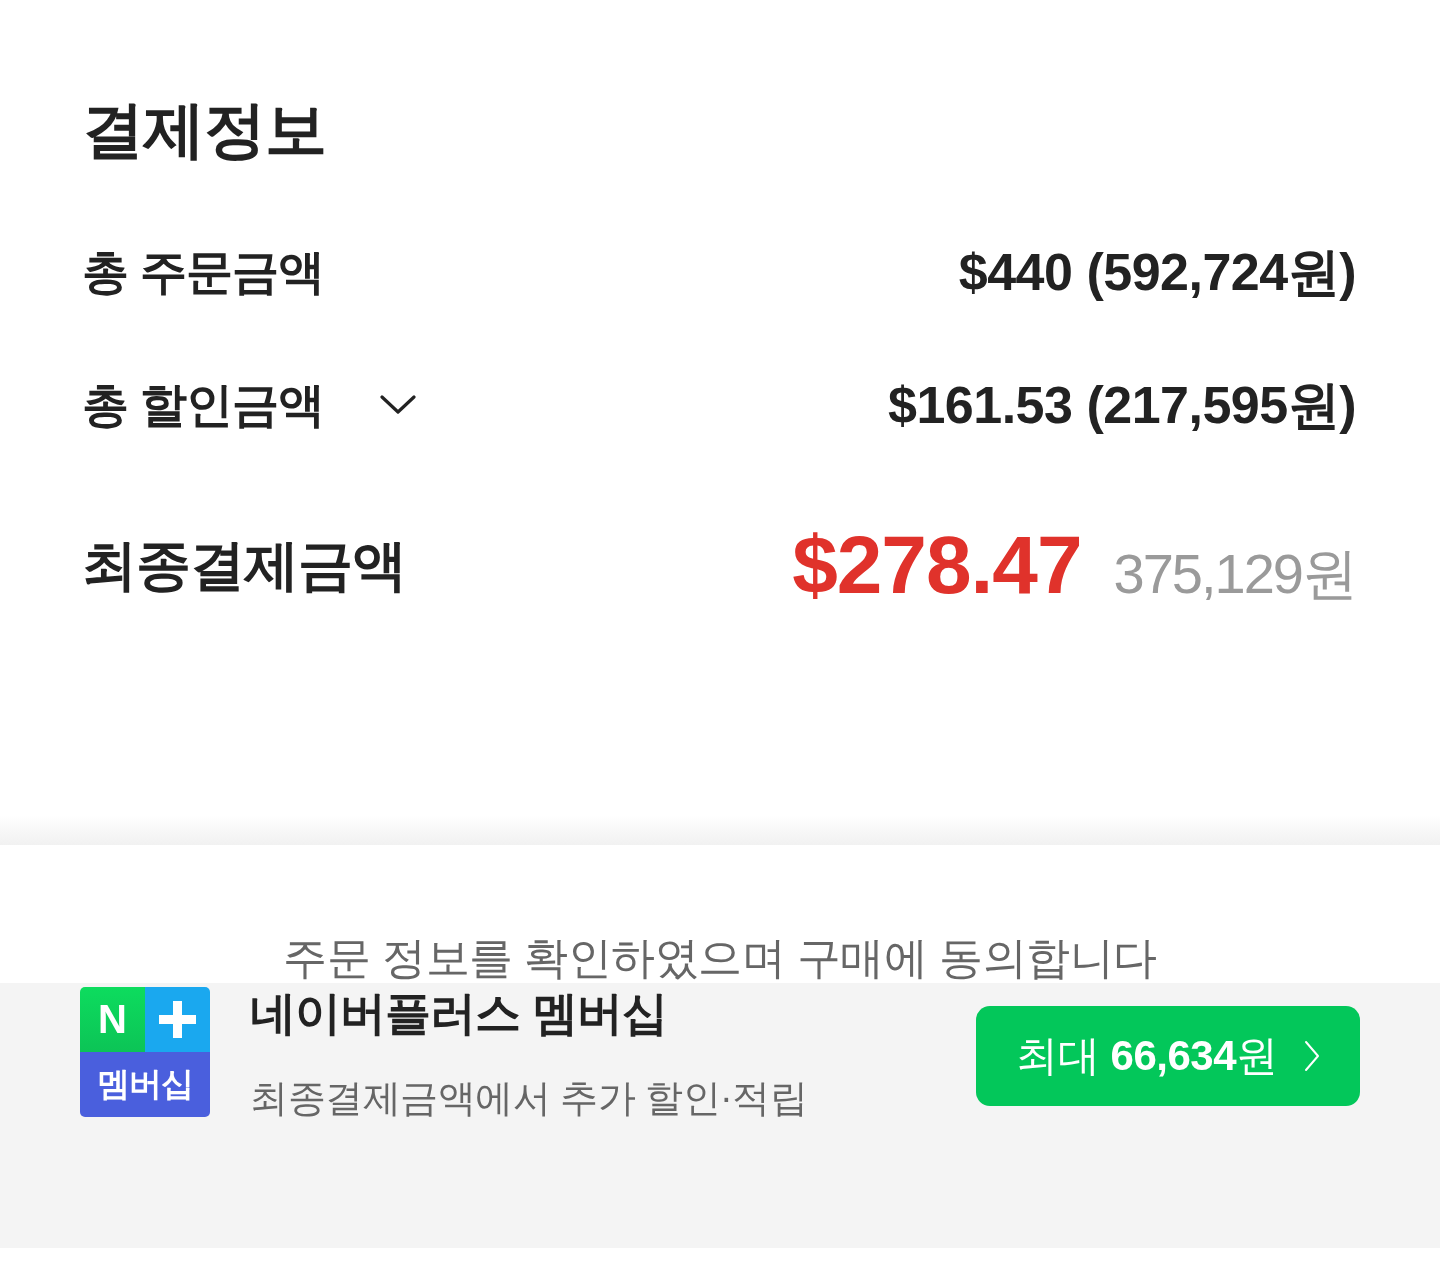  I want to click on final-amount: $278.47, so click(937, 565).